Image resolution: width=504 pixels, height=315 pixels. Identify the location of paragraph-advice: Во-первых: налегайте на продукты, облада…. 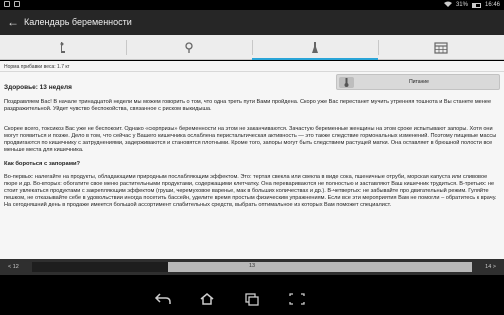
(250, 191).